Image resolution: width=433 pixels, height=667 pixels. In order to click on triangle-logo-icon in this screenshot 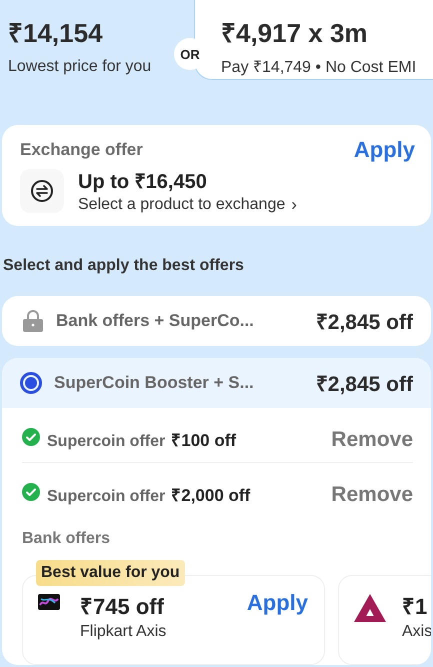, I will do `click(370, 608)`.